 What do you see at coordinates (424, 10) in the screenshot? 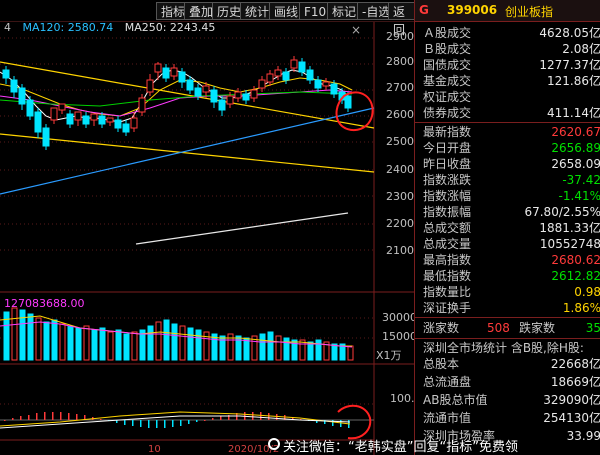
I see `group-marker: G` at bounding box center [424, 10].